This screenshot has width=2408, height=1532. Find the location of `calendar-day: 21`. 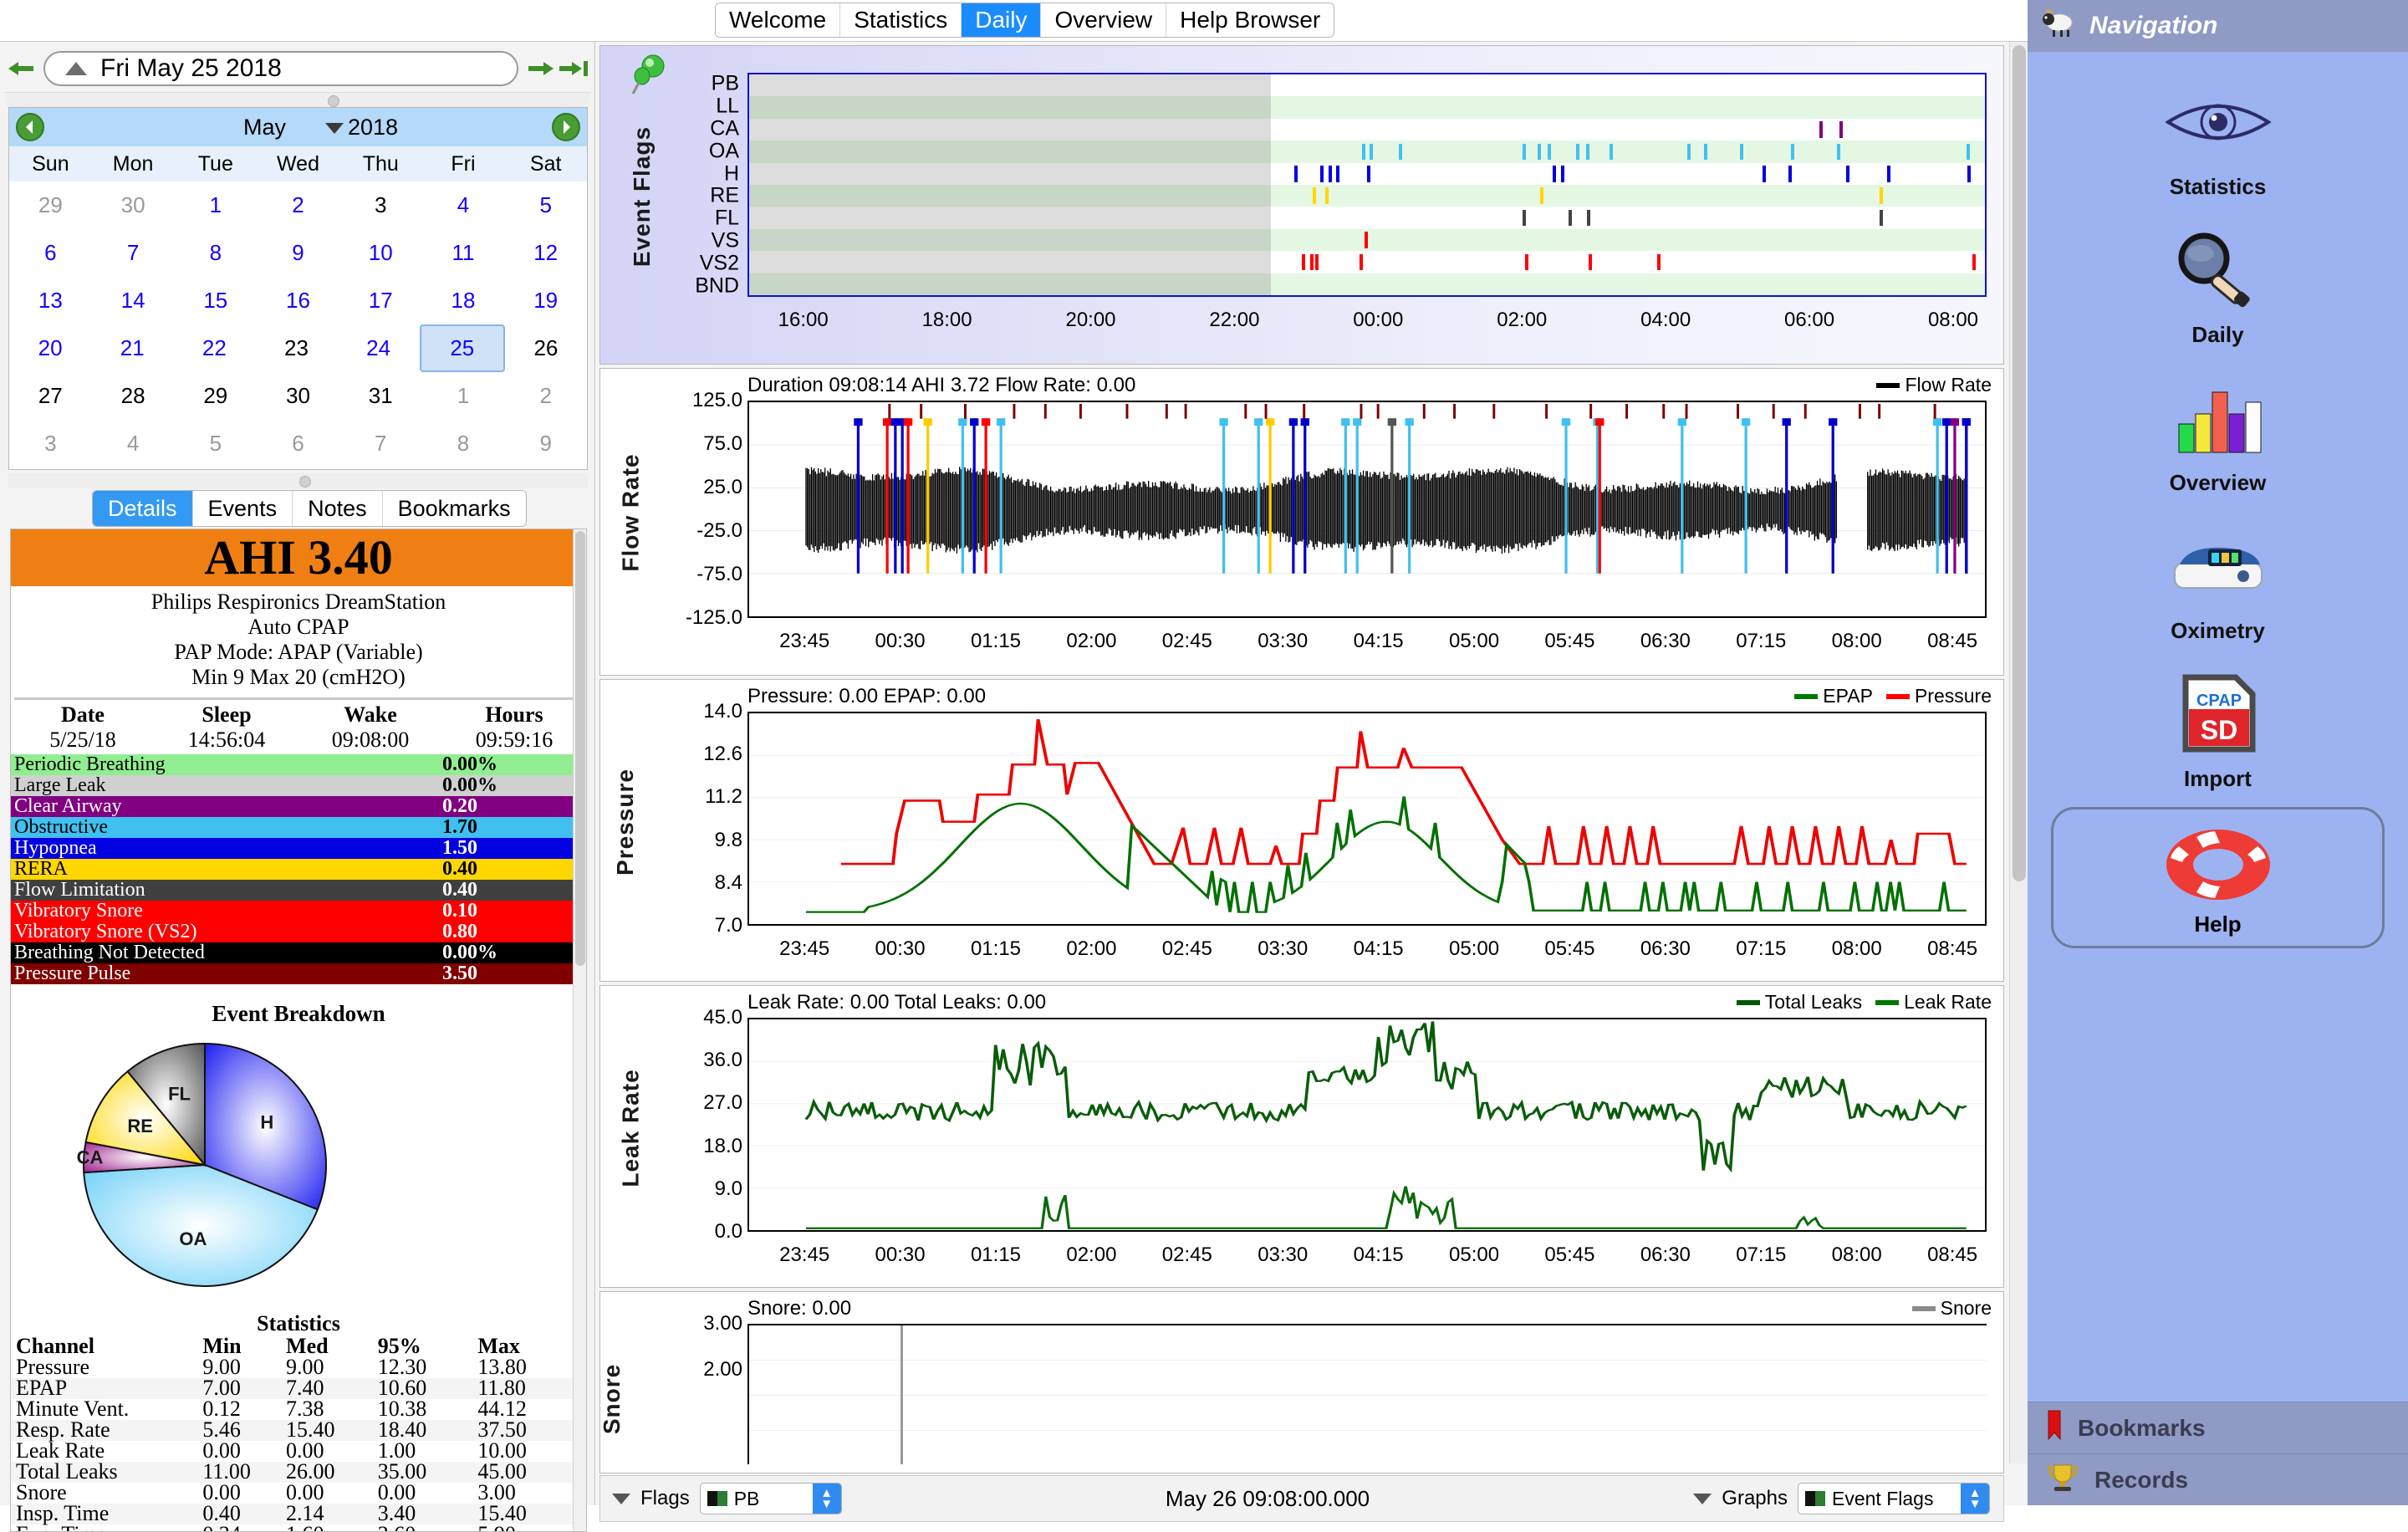

calendar-day: 21 is located at coordinates (132, 348).